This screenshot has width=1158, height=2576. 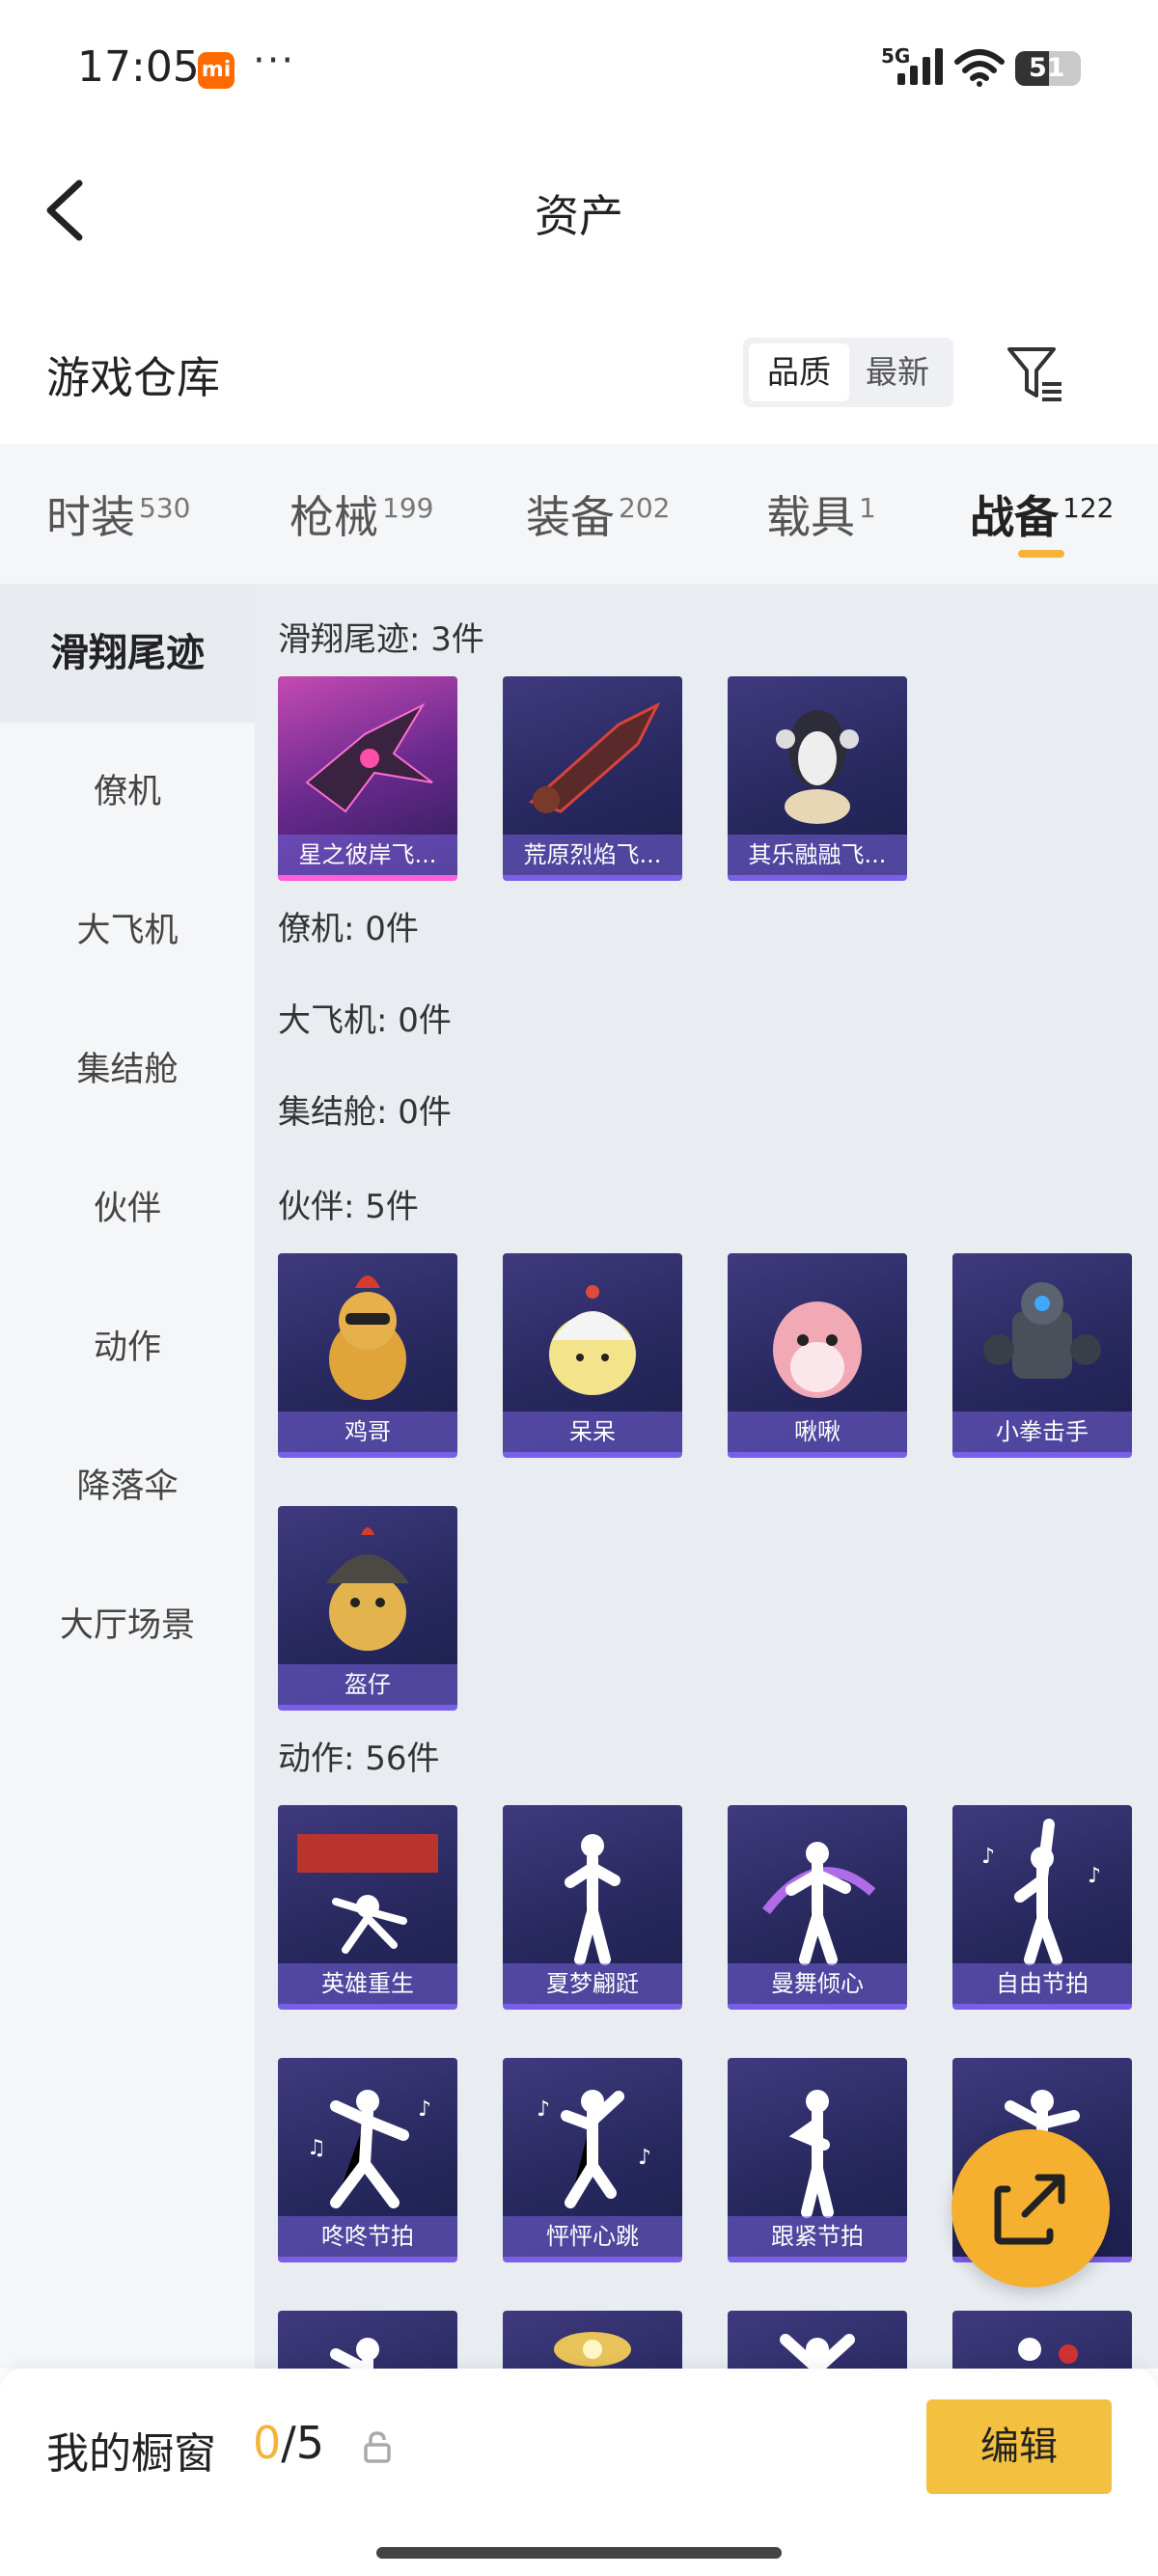 I want to click on emote-dongdong-beat-image: ♫♪, so click(x=369, y=2149).